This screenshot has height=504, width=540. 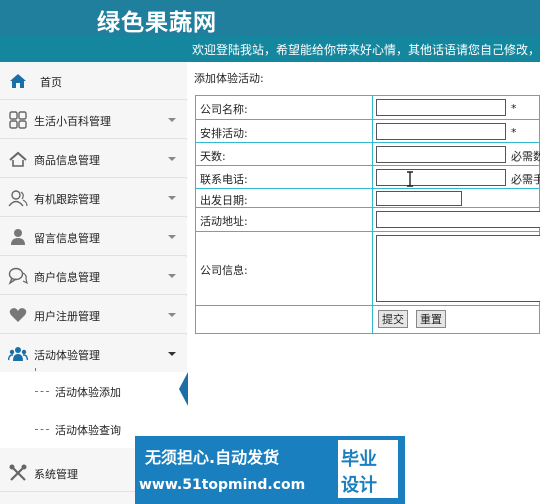 I want to click on sidebar-item-encyclopedia: 生活小百科管理, so click(x=93, y=120).